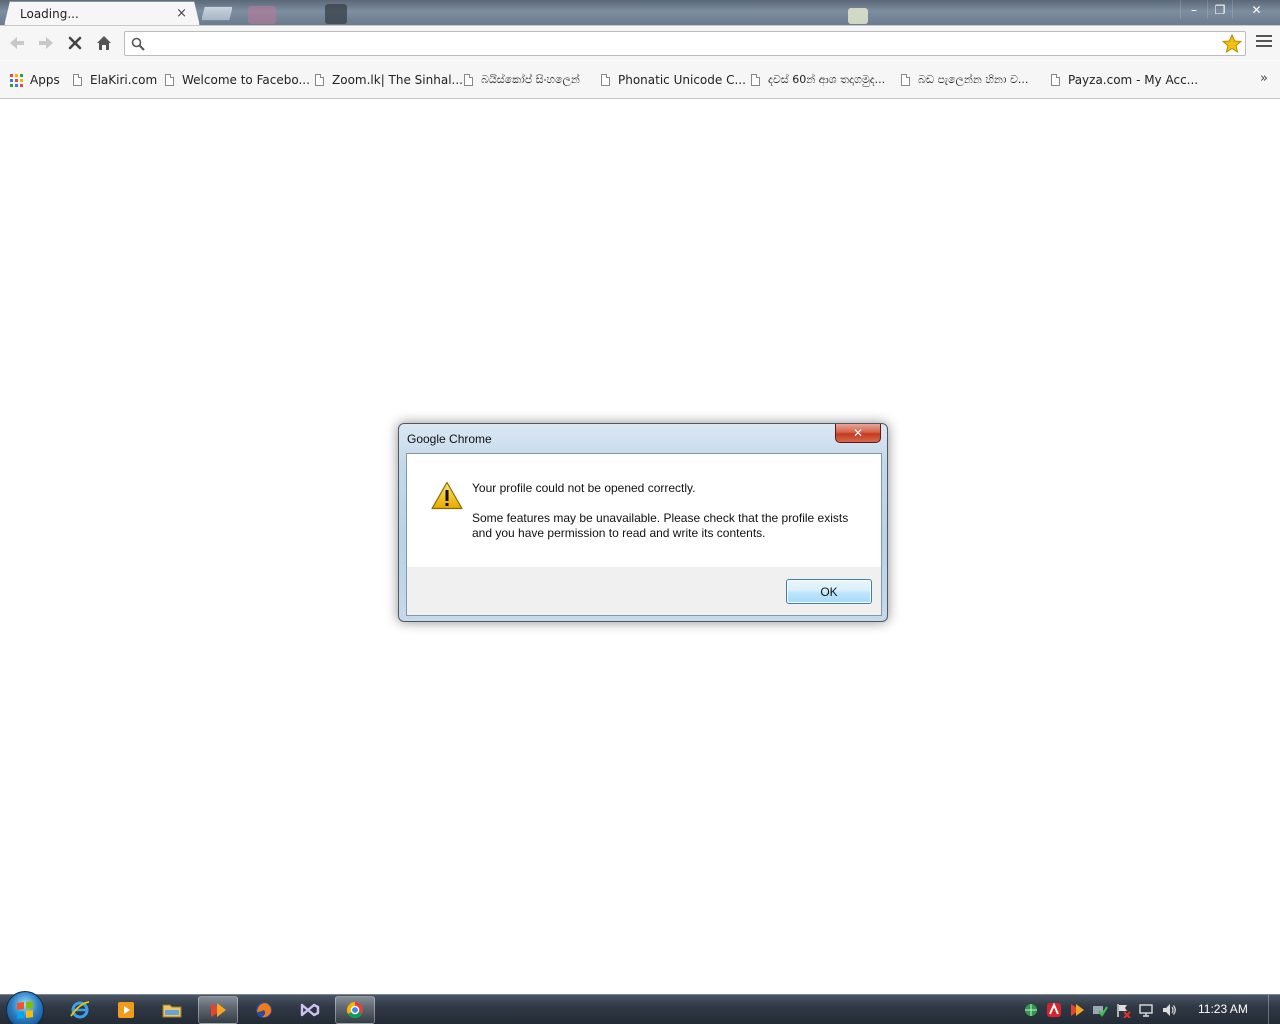 Image resolution: width=1280 pixels, height=1024 pixels. What do you see at coordinates (858, 433) in the screenshot?
I see `dialog-close-button: ✕` at bounding box center [858, 433].